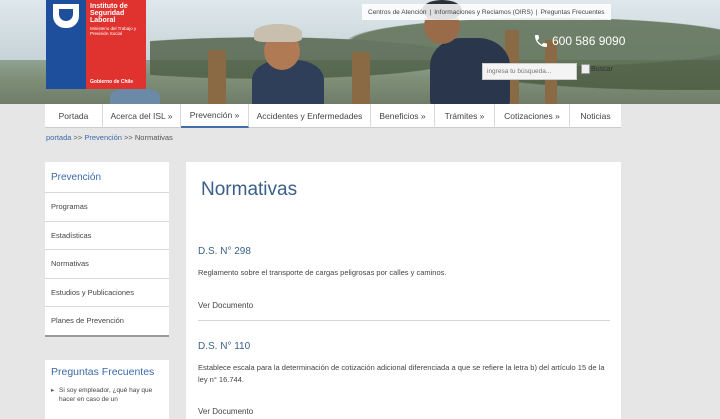  I want to click on top-link-centros: Centros de Atención, so click(397, 12).